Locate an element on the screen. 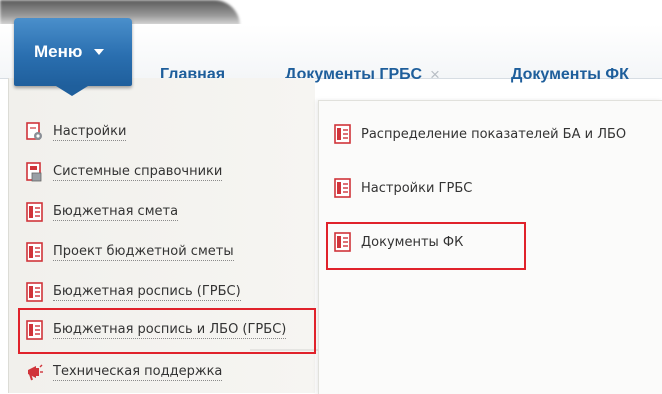 Image resolution: width=662 pixels, height=394 pixels. chevron-down-icon is located at coordinates (99, 52).